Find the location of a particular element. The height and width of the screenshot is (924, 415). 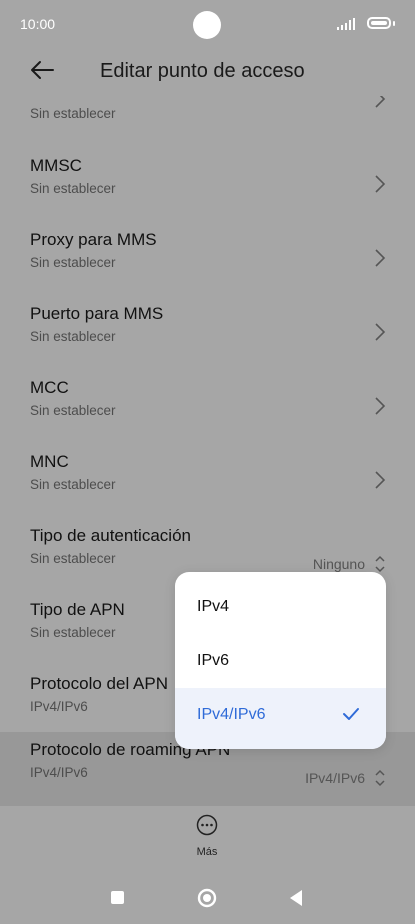

list-item-mcc: MCC Sin establecer is located at coordinates (207, 407).